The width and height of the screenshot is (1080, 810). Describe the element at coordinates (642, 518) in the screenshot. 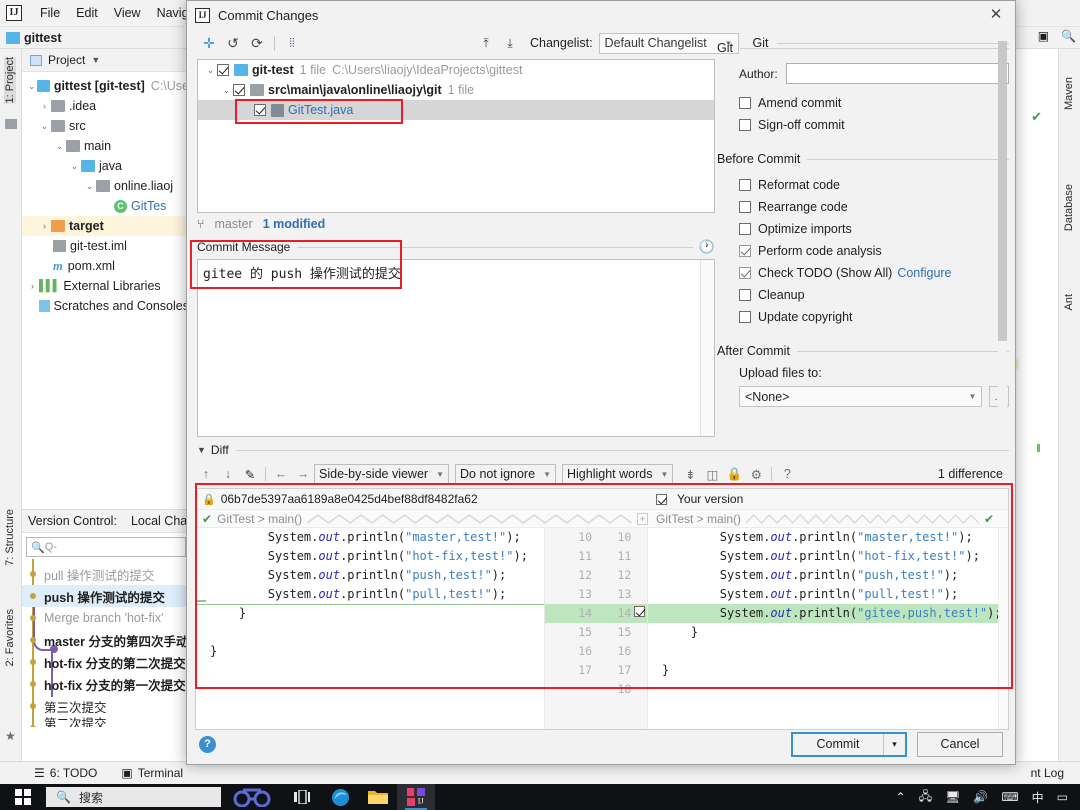

I see `expand-region-icon: +` at that location.